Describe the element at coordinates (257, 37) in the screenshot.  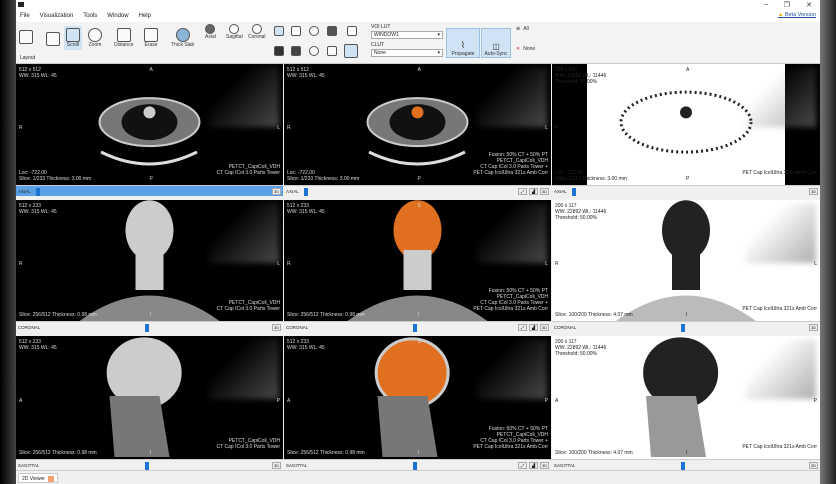
I see `coronal-label: Coronal` at that location.